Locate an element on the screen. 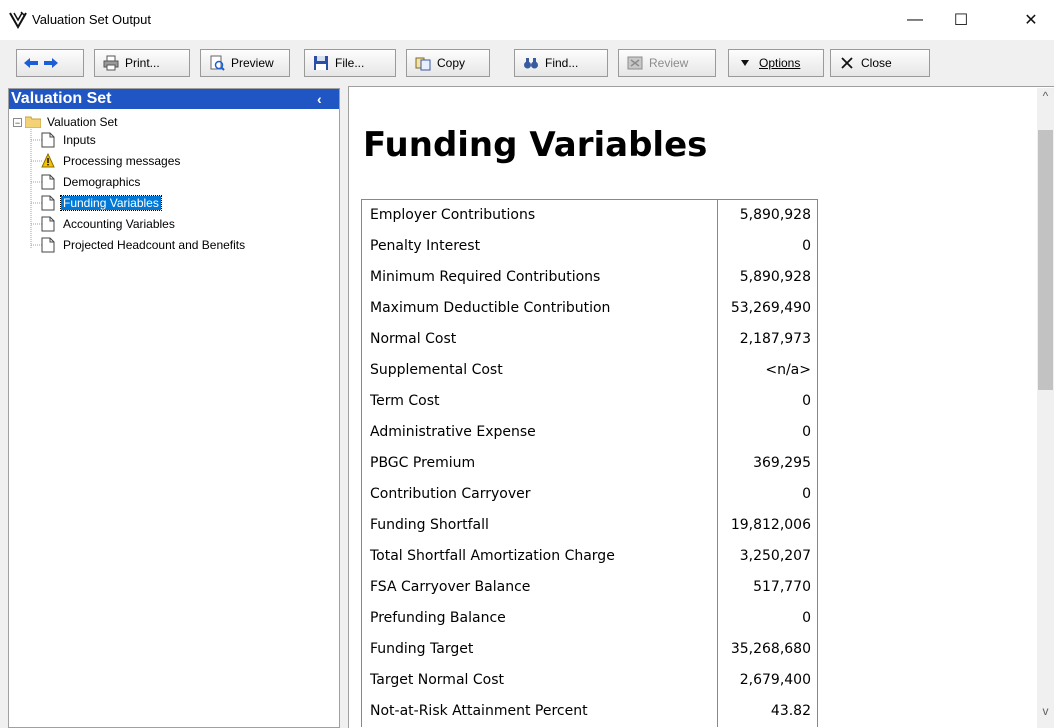 Image resolution: width=1054 pixels, height=728 pixels. review-icon is located at coordinates (635, 63).